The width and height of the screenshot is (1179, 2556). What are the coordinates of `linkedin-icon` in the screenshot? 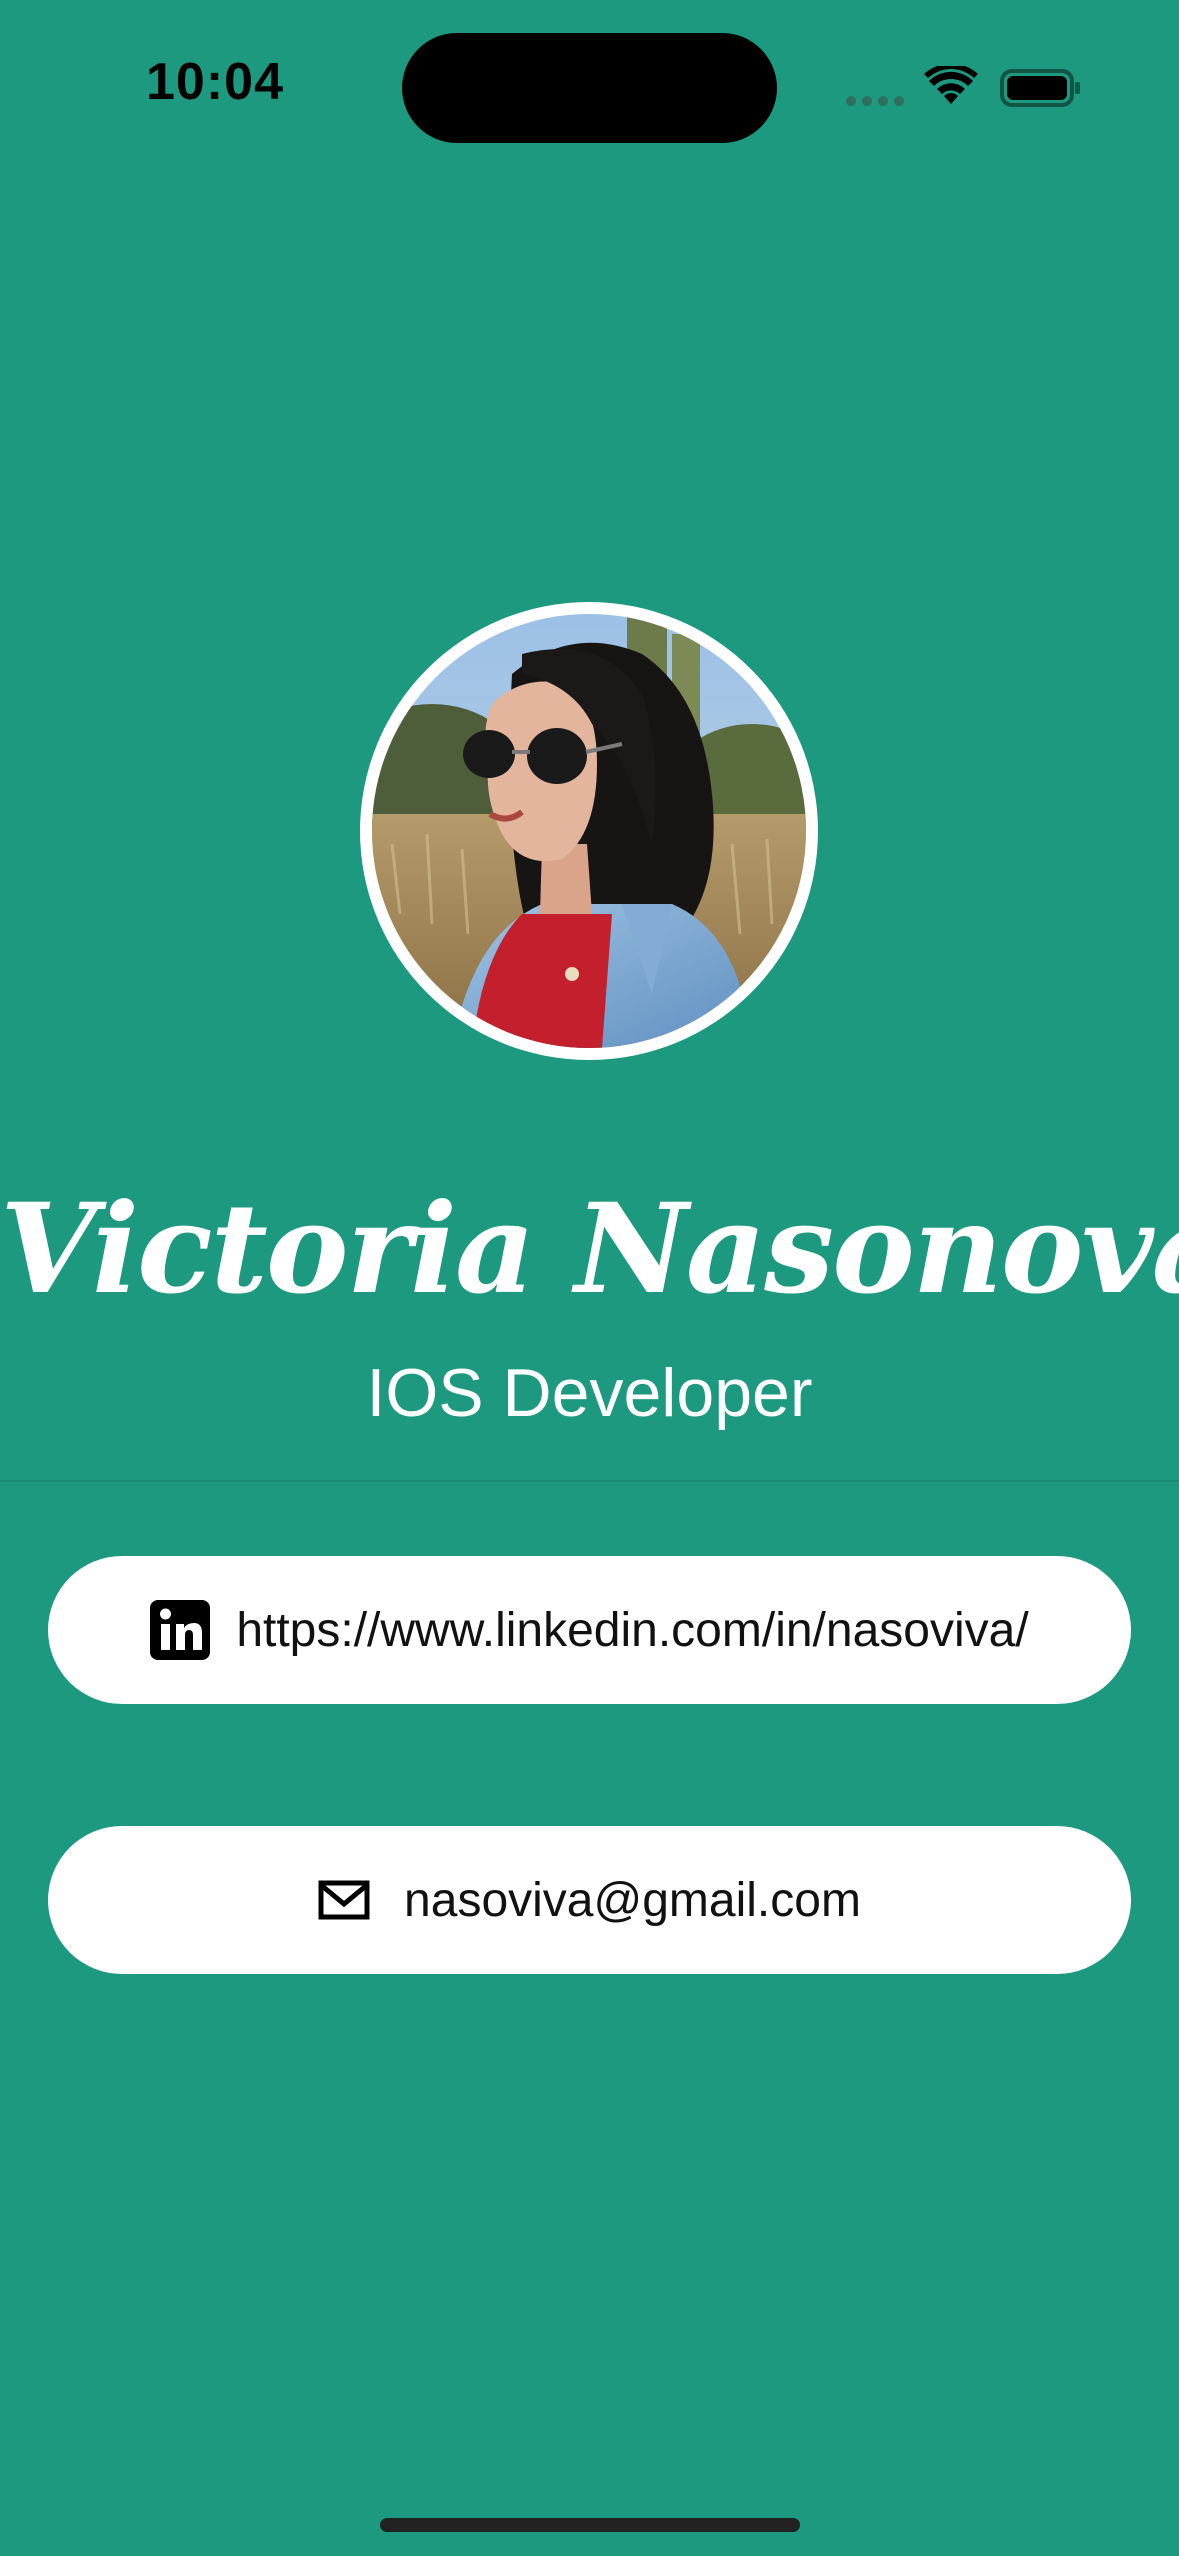 It's located at (180, 1630).